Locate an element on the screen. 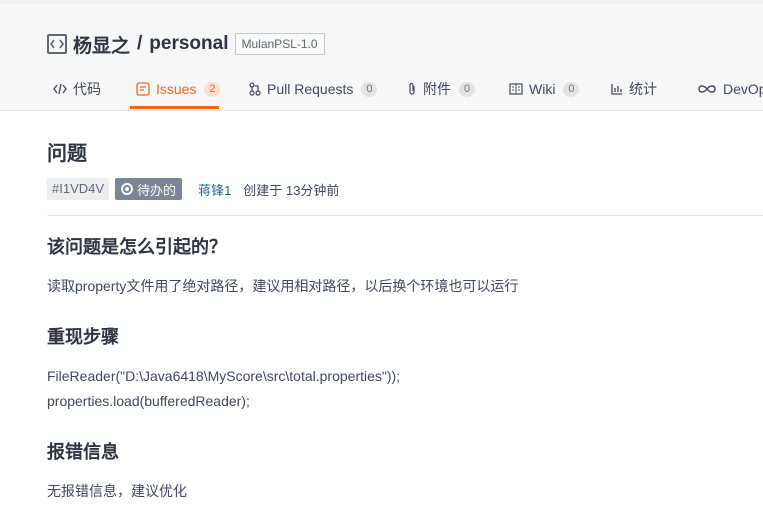 The width and height of the screenshot is (763, 512). infinity-icon is located at coordinates (707, 89).